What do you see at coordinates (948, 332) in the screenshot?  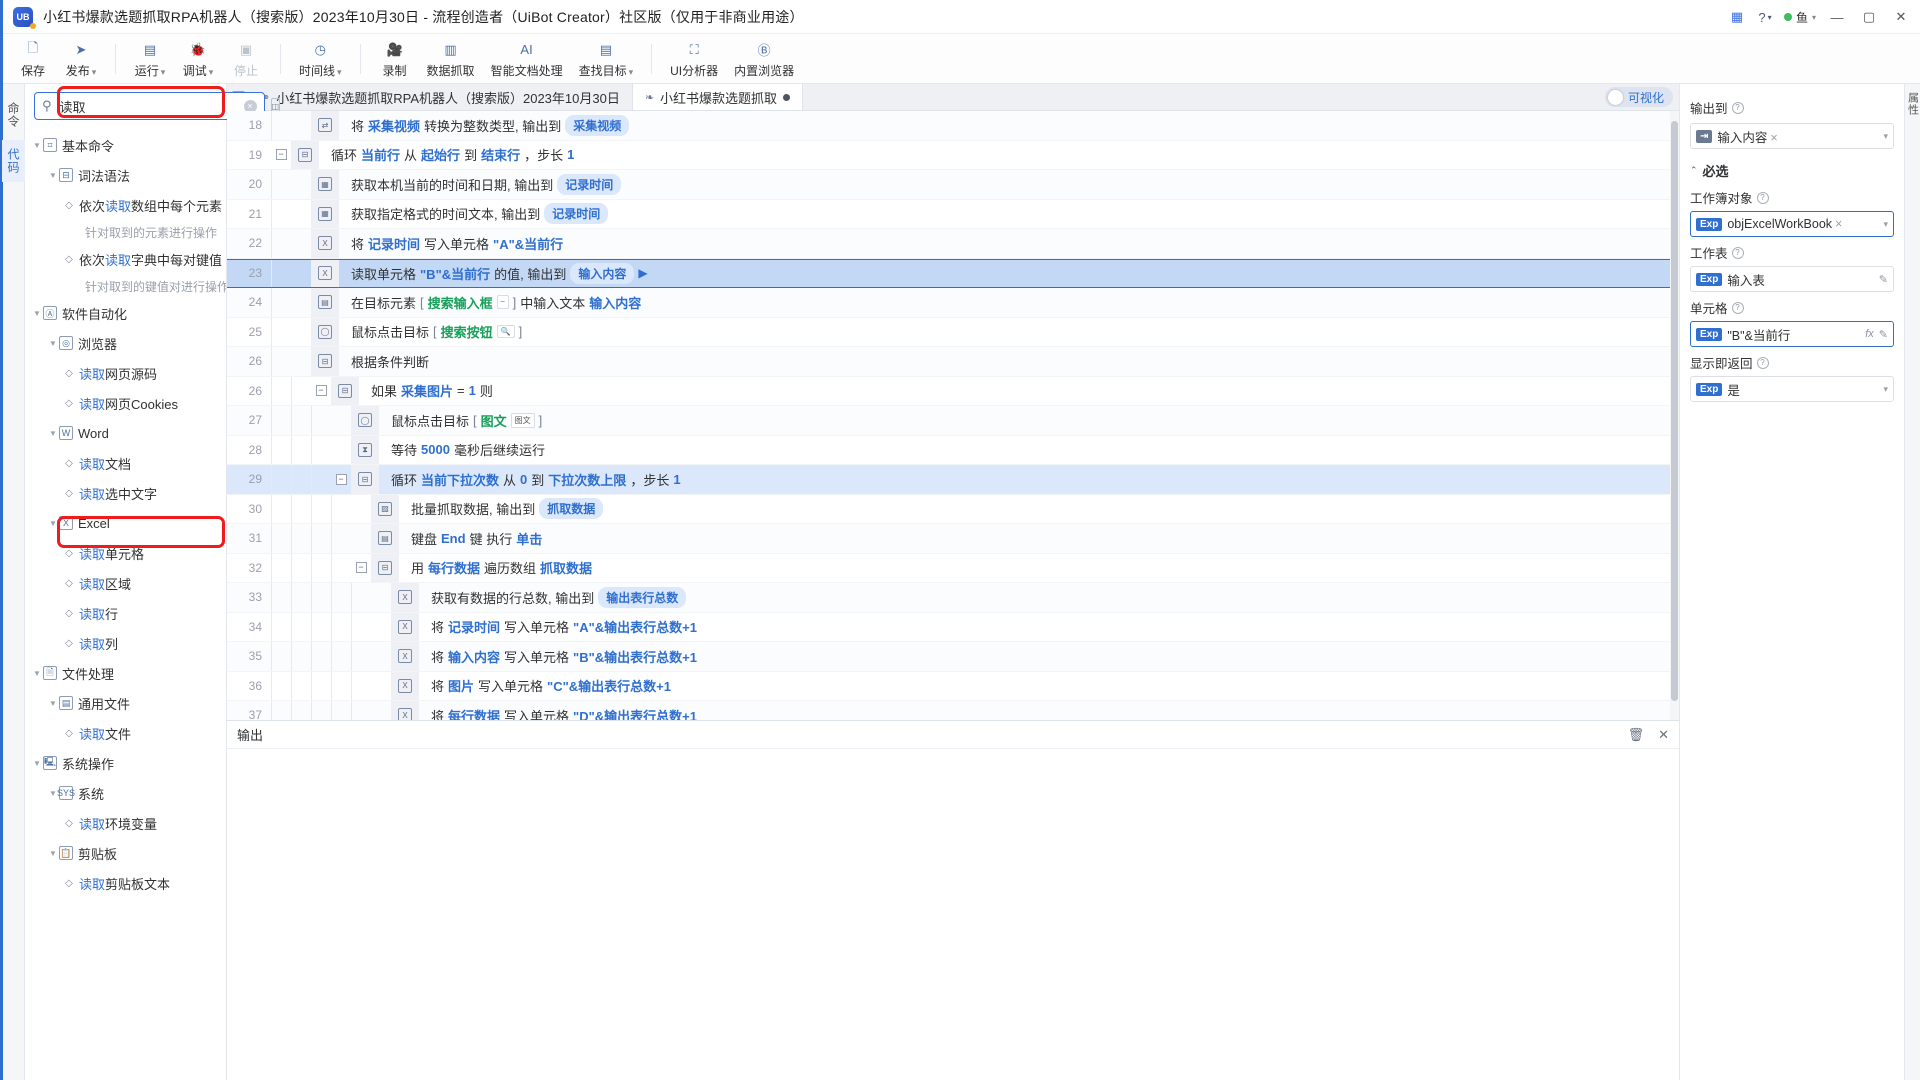 I see `flow-row: 25 ◯ 鼠标点击目标[搜索按钮 🔍]` at bounding box center [948, 332].